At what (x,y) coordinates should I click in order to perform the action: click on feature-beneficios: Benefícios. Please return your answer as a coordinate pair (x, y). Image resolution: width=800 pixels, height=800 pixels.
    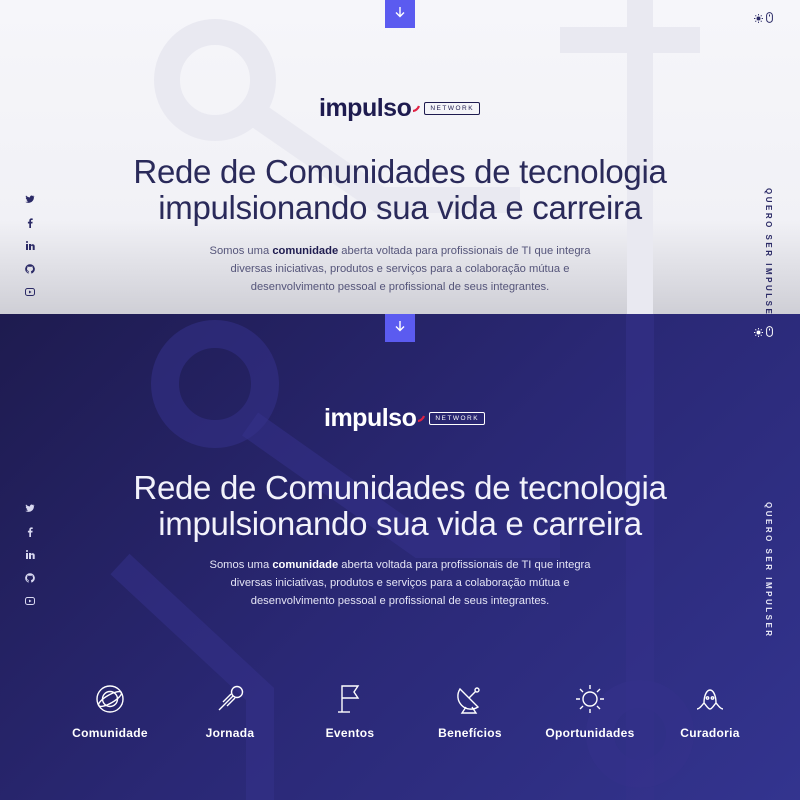
    Looking at the image, I should click on (470, 711).